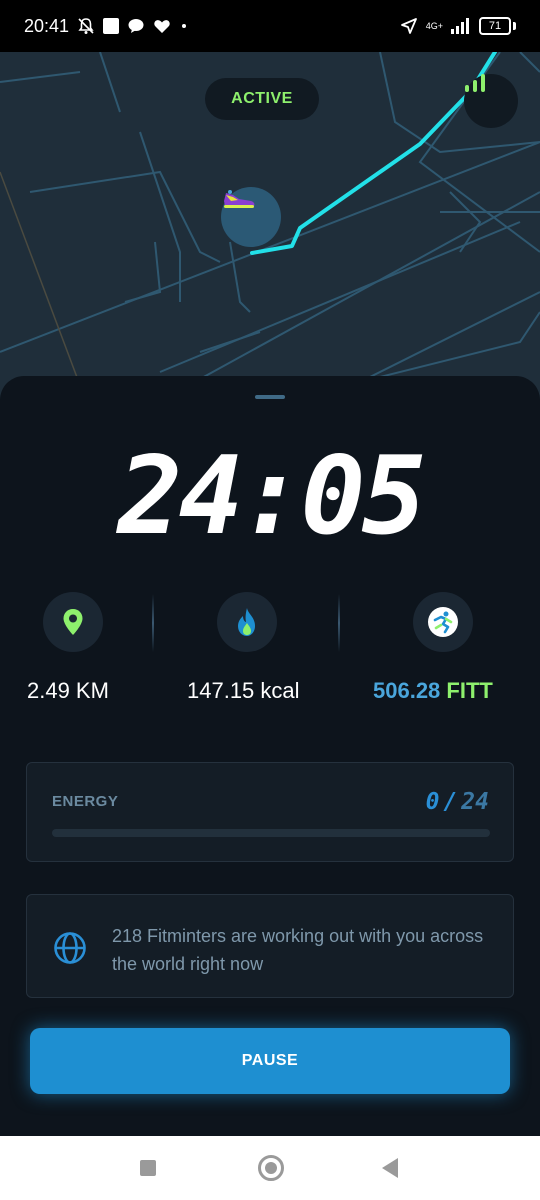  What do you see at coordinates (270, 1061) in the screenshot?
I see `pause-button: PAUSE` at bounding box center [270, 1061].